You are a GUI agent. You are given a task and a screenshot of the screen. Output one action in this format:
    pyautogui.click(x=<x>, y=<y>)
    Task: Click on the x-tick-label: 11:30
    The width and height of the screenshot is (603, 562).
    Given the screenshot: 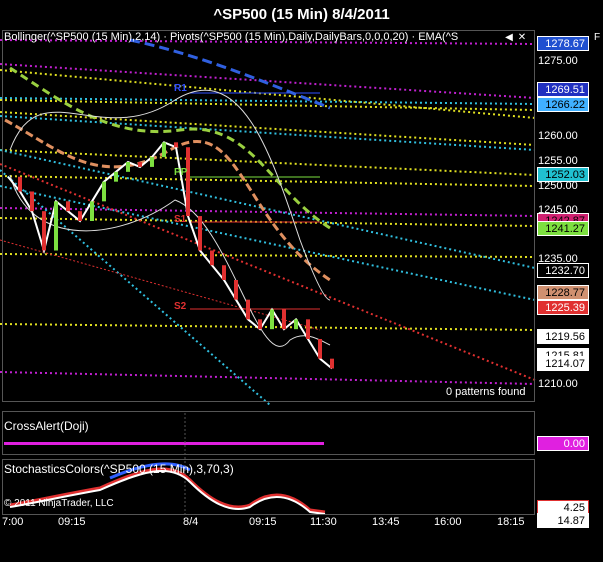 What is the action you would take?
    pyautogui.click(x=323, y=522)
    